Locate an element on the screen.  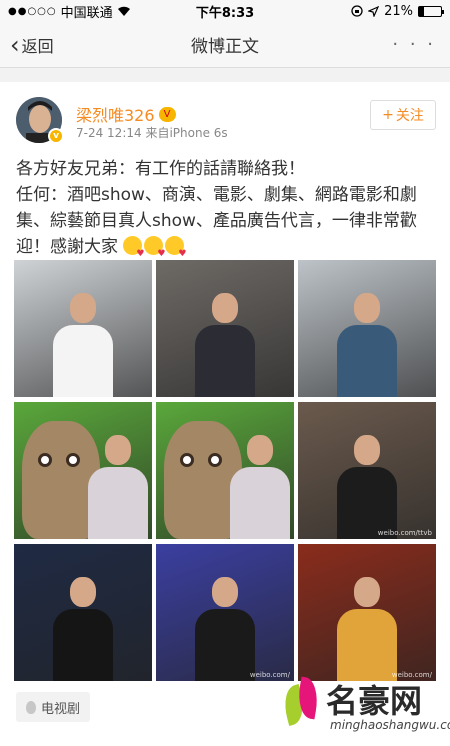
username-link: 梁烈唯326 V is located at coordinates (126, 114).